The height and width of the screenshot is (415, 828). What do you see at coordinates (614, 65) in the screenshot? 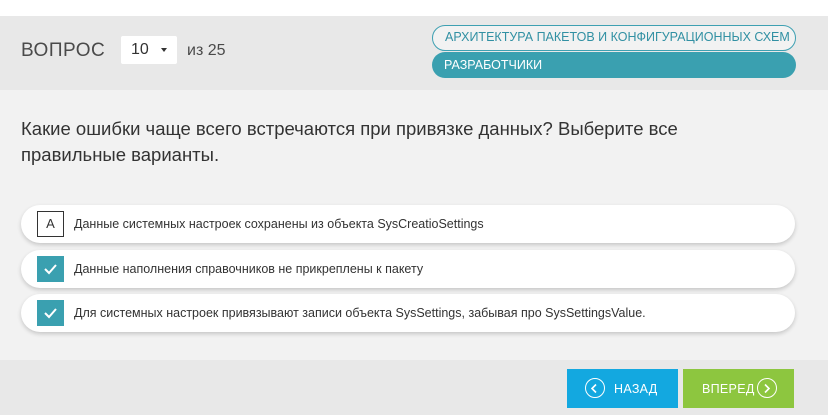
I see `category-tag-developers: РАЗРАБОТЧИКИ` at bounding box center [614, 65].